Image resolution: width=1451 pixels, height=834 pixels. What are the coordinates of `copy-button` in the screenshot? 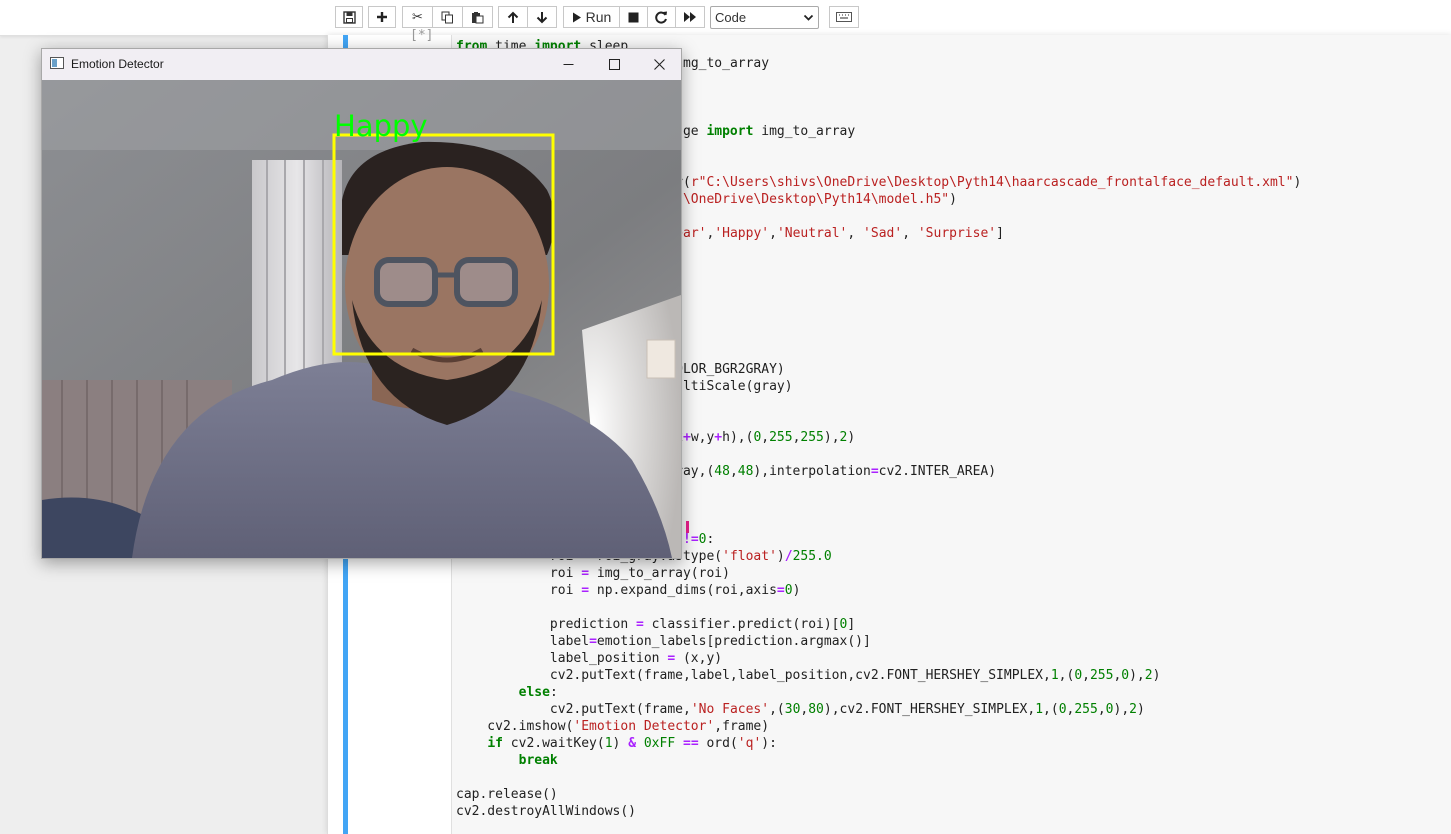 It's located at (447, 17).